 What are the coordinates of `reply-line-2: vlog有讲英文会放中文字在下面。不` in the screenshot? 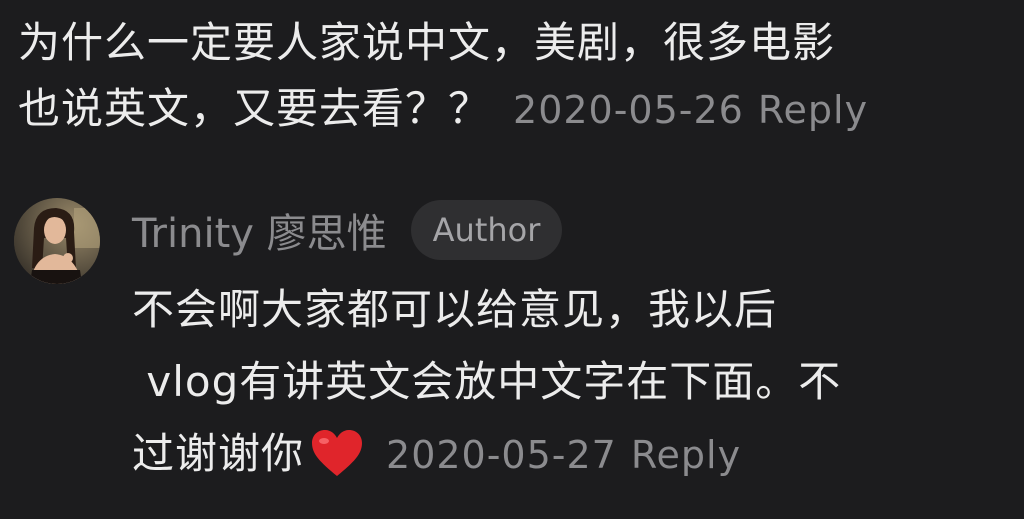 It's located at (572, 382).